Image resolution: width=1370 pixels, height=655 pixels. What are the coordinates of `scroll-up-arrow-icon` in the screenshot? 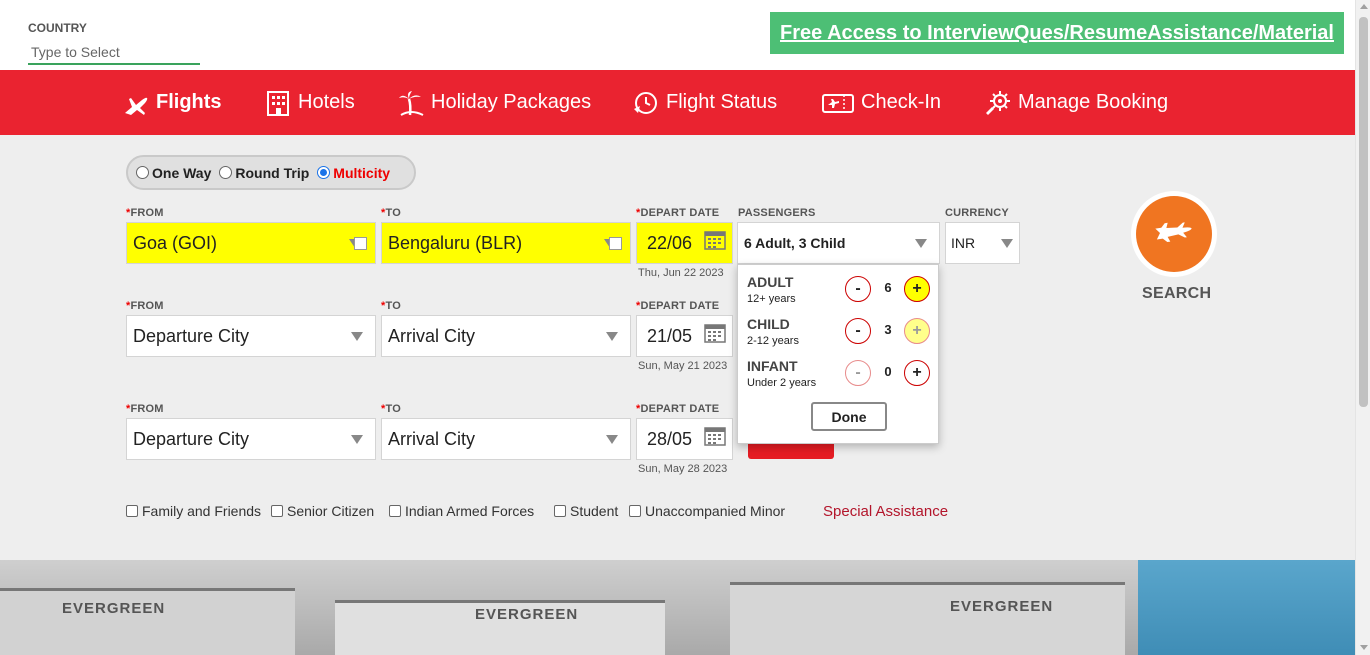 It's located at (1364, 6).